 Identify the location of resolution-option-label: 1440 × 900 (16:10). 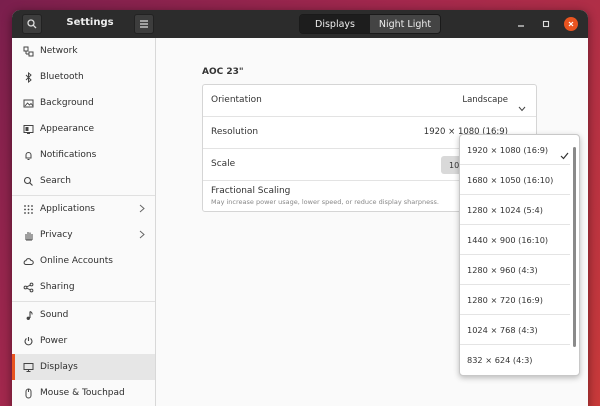
(508, 239).